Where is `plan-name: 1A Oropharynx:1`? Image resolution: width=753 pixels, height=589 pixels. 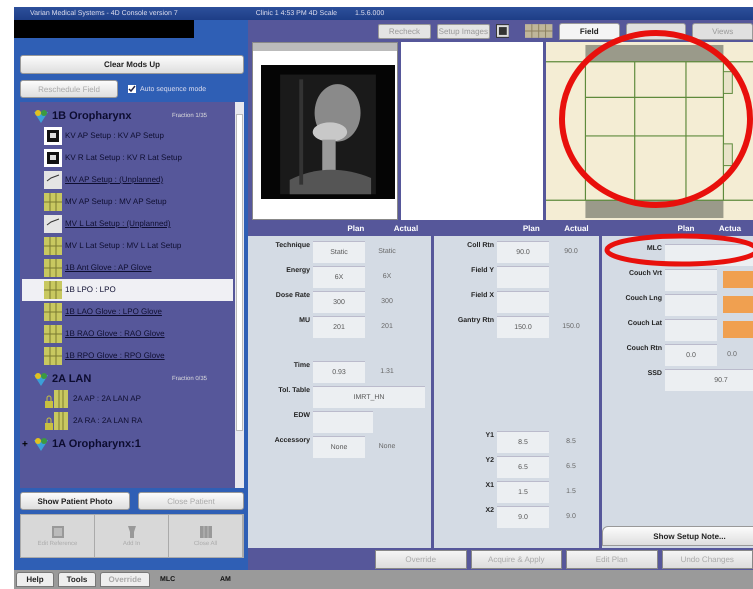
plan-name: 1A Oropharynx:1 is located at coordinates (111, 444).